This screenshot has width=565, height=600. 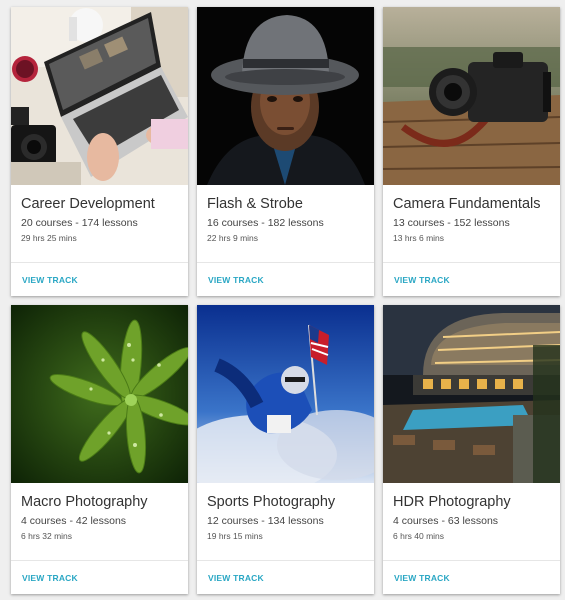 What do you see at coordinates (235, 536) in the screenshot?
I see `track-duration: 19 hrs 15 mins` at bounding box center [235, 536].